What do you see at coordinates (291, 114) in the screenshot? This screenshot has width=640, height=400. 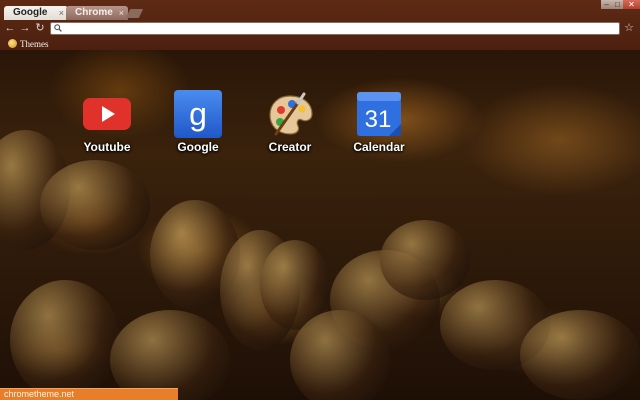 I see `palette-icon` at bounding box center [291, 114].